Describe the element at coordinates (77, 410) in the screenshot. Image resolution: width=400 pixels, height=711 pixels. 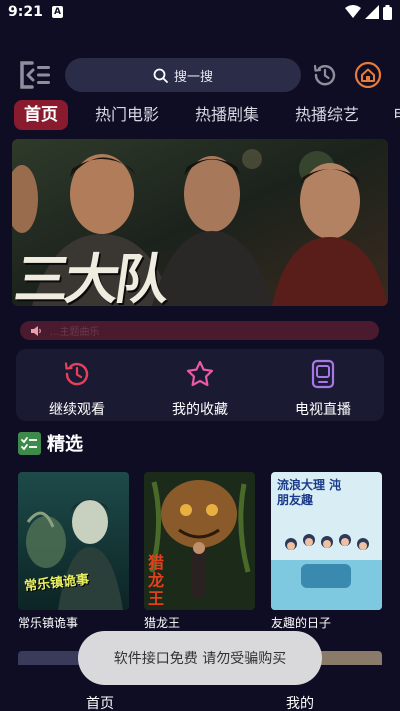
I see `continue-watching-label: 继续观看` at that location.